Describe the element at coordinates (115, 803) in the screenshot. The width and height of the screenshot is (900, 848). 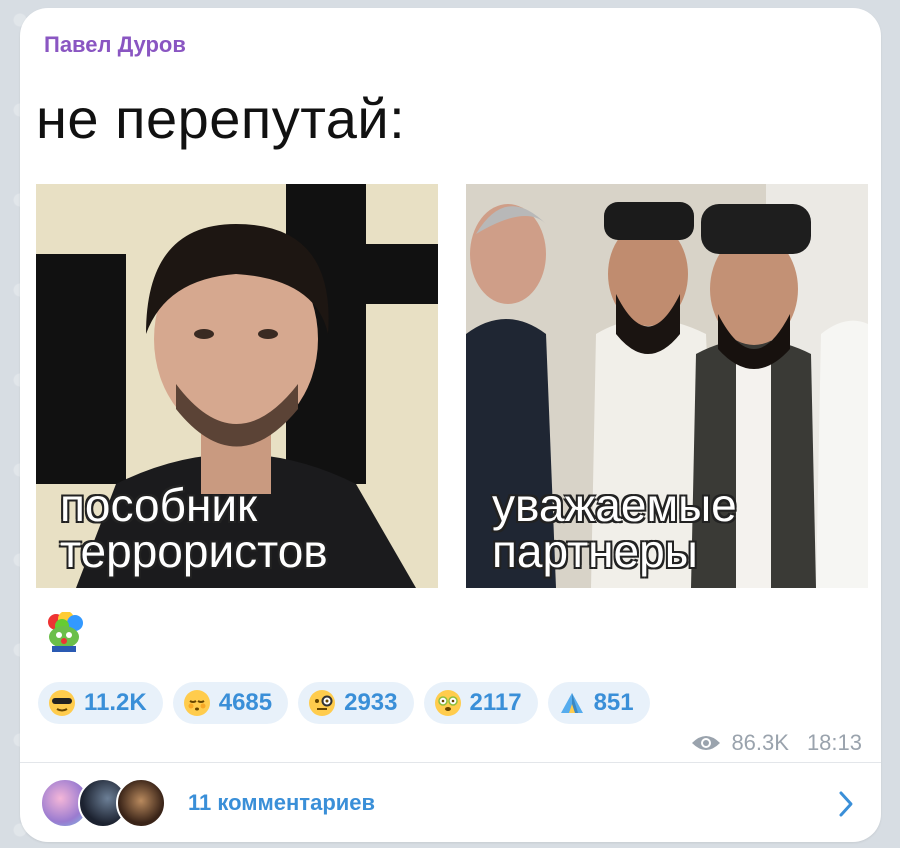
I see `commenter-avatars` at that location.